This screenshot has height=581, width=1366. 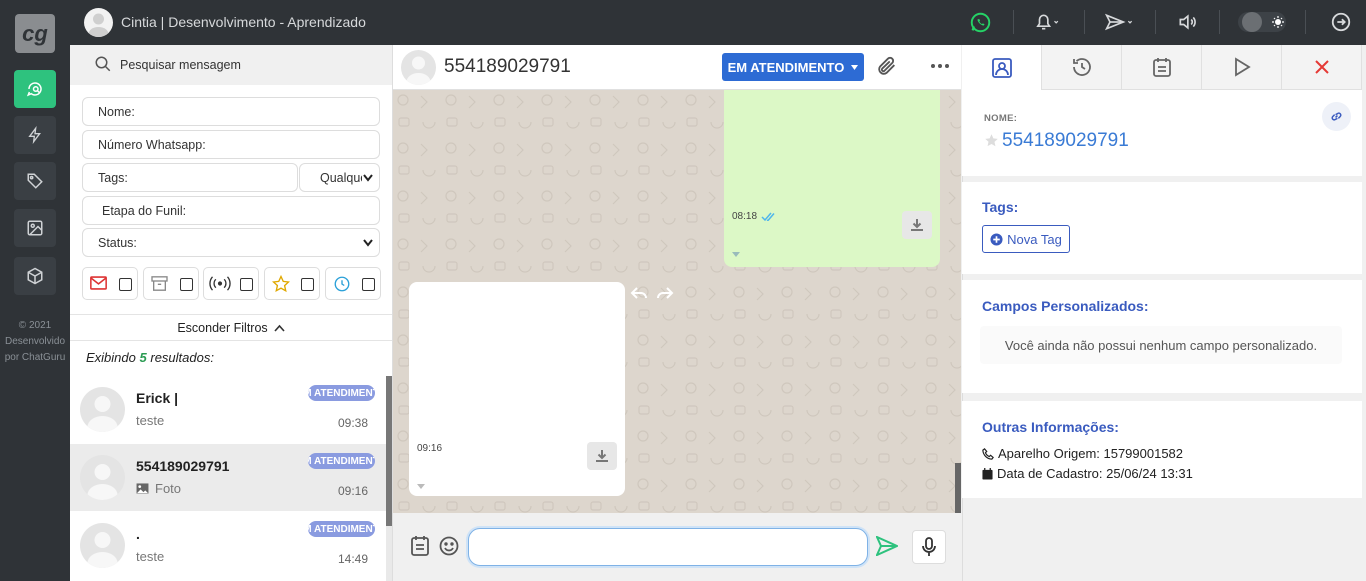 I want to click on cube-icon, so click(x=35, y=276).